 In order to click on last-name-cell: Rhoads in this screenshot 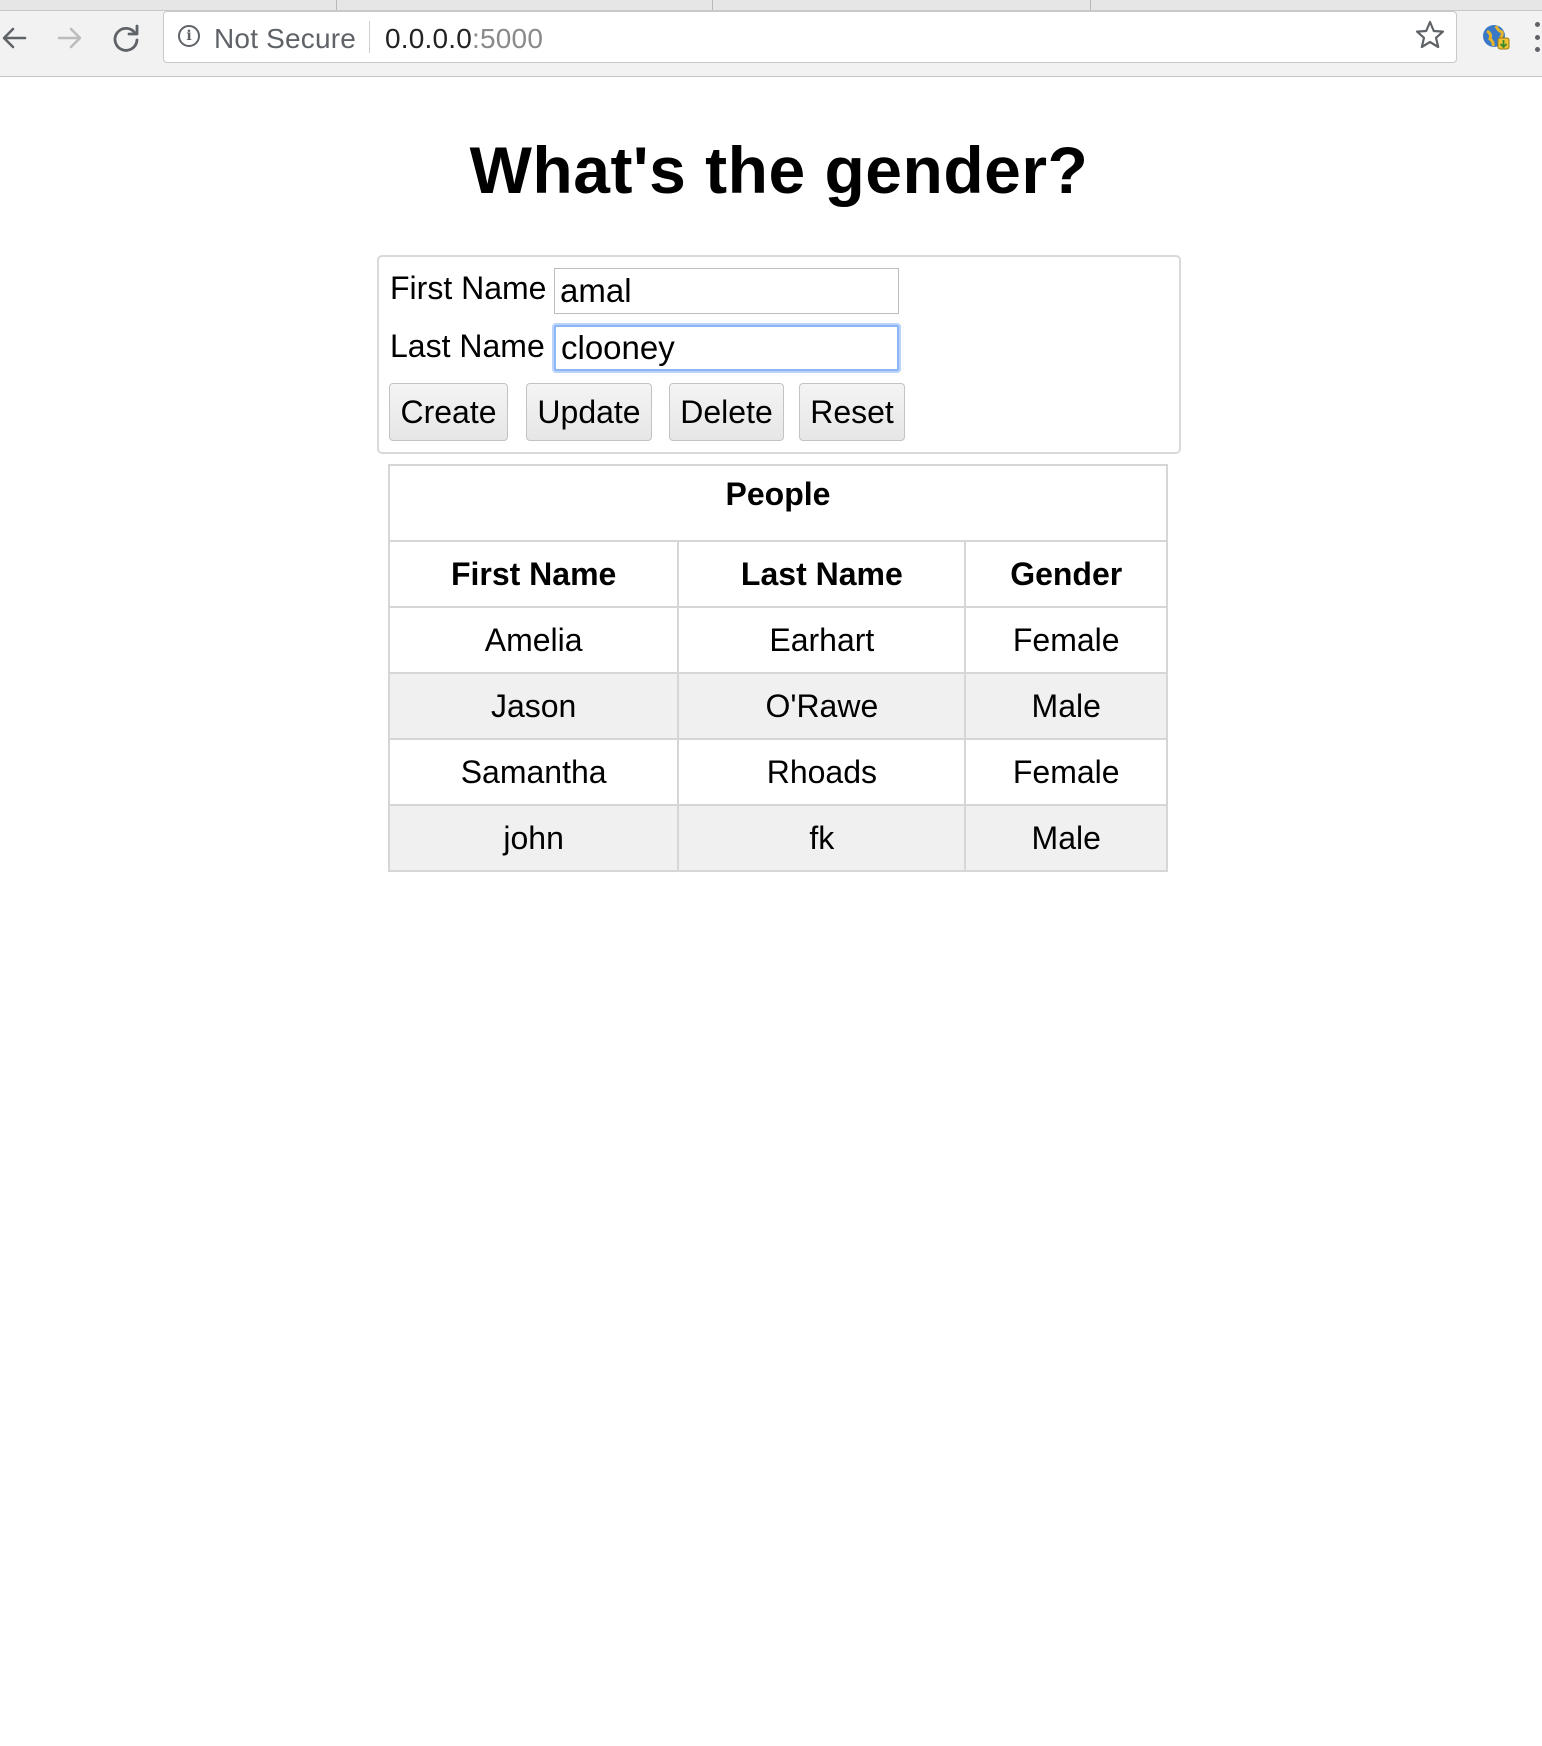, I will do `click(822, 772)`.